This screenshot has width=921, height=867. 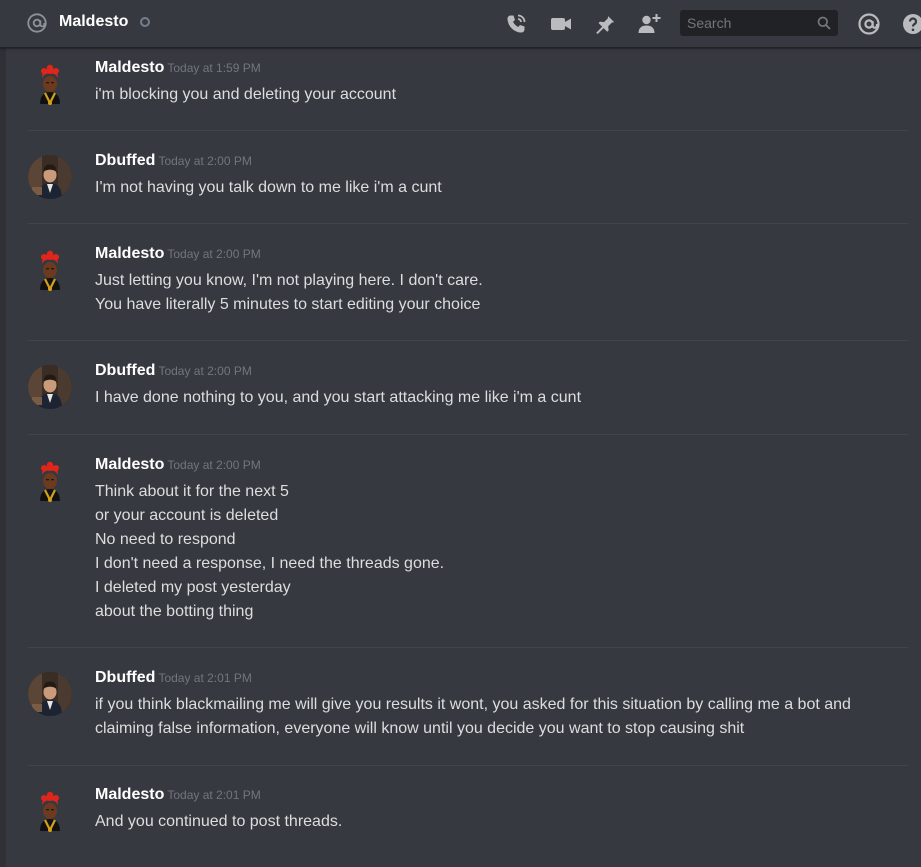 What do you see at coordinates (187, 515) in the screenshot?
I see `message-line: or your account is deleted` at bounding box center [187, 515].